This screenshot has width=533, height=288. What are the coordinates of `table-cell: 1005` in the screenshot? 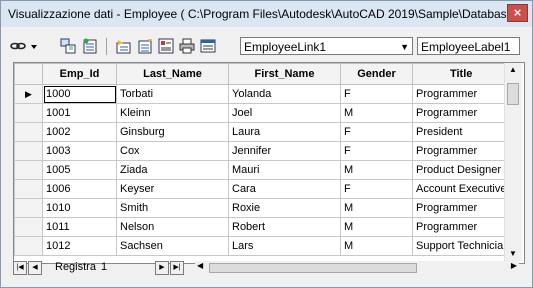 It's located at (79, 170).